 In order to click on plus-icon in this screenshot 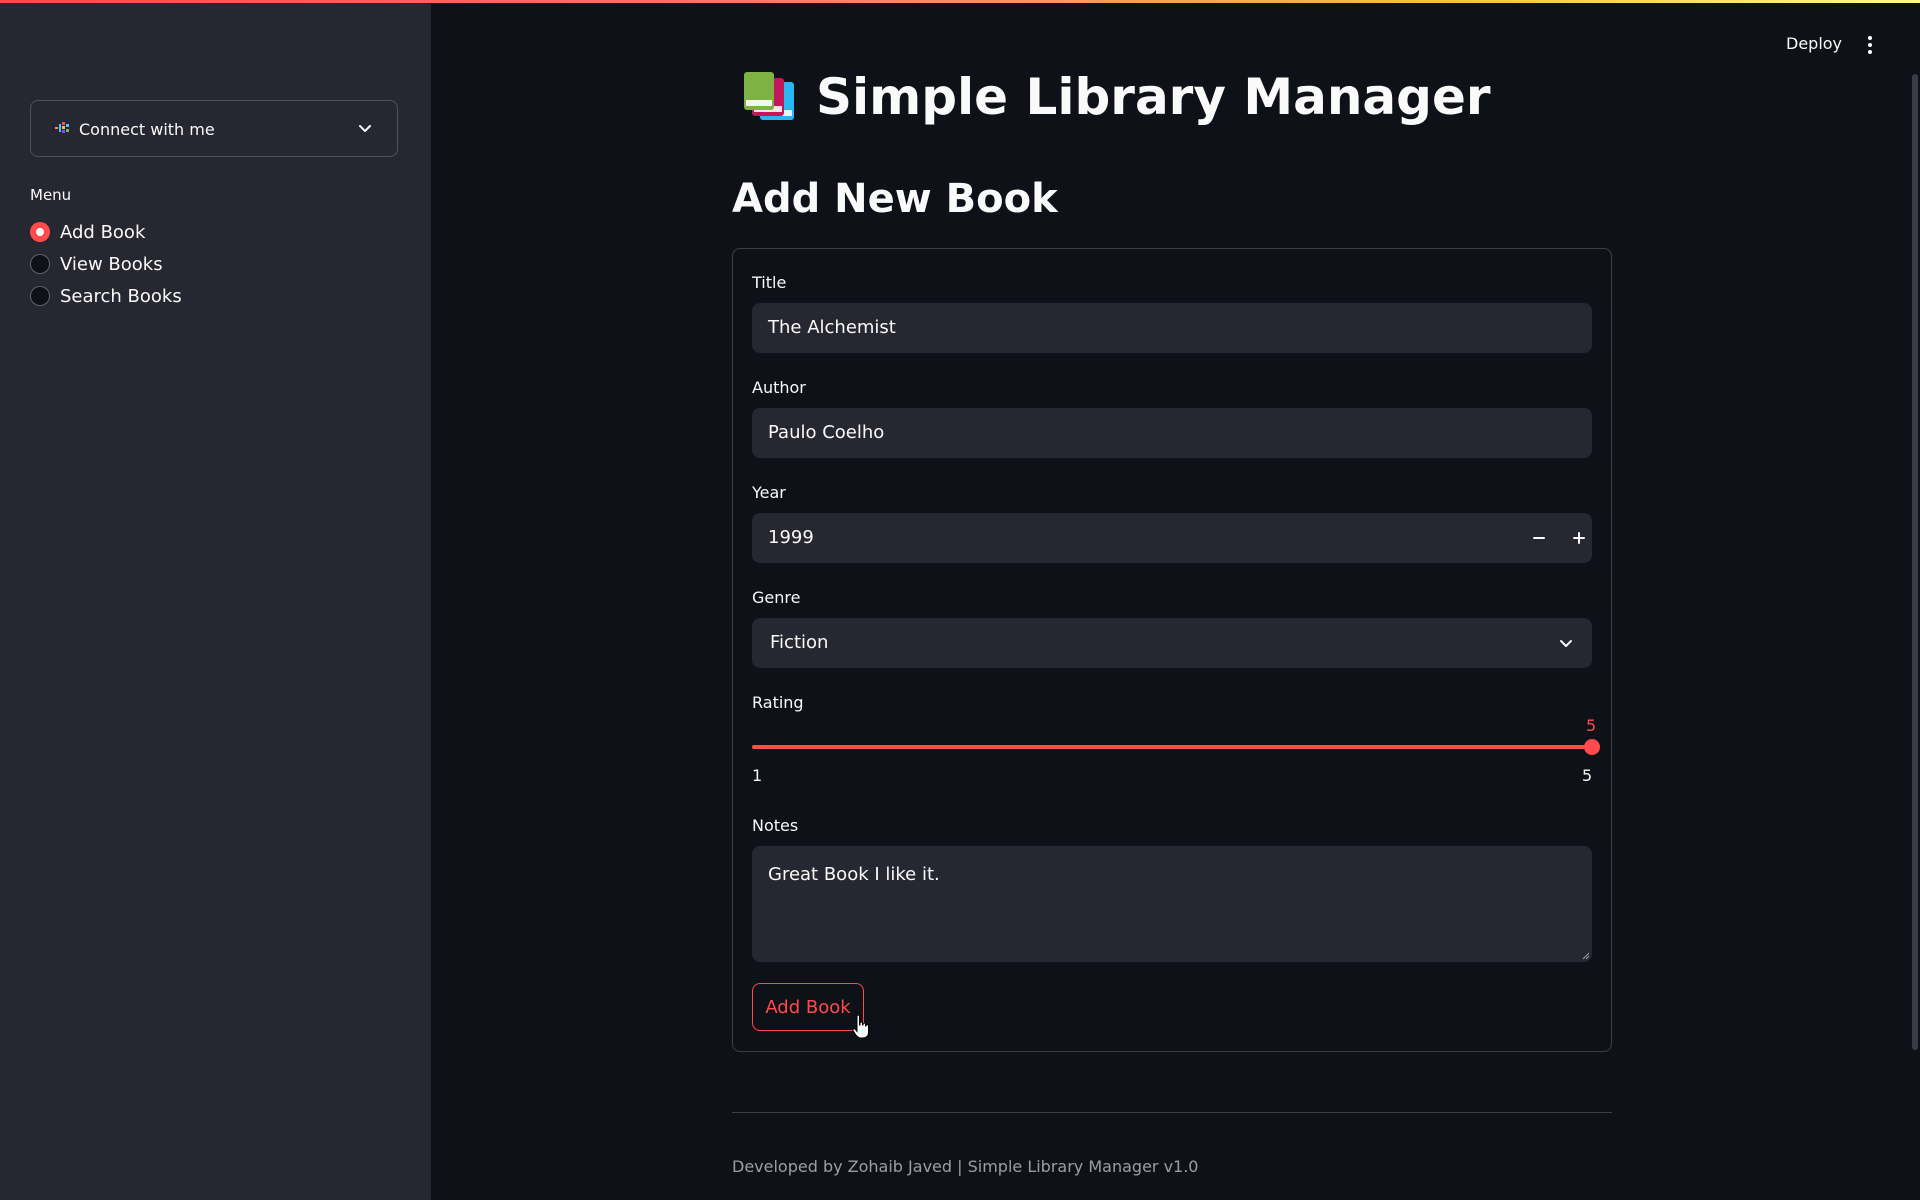, I will do `click(1579, 538)`.